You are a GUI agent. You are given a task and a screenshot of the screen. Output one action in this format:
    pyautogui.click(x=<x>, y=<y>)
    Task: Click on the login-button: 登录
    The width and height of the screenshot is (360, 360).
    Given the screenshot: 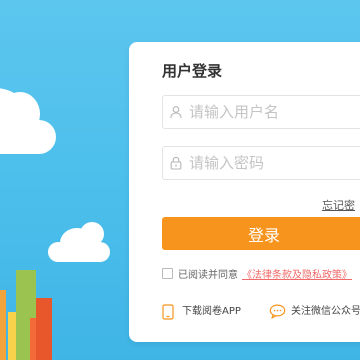 What is the action you would take?
    pyautogui.click(x=261, y=233)
    